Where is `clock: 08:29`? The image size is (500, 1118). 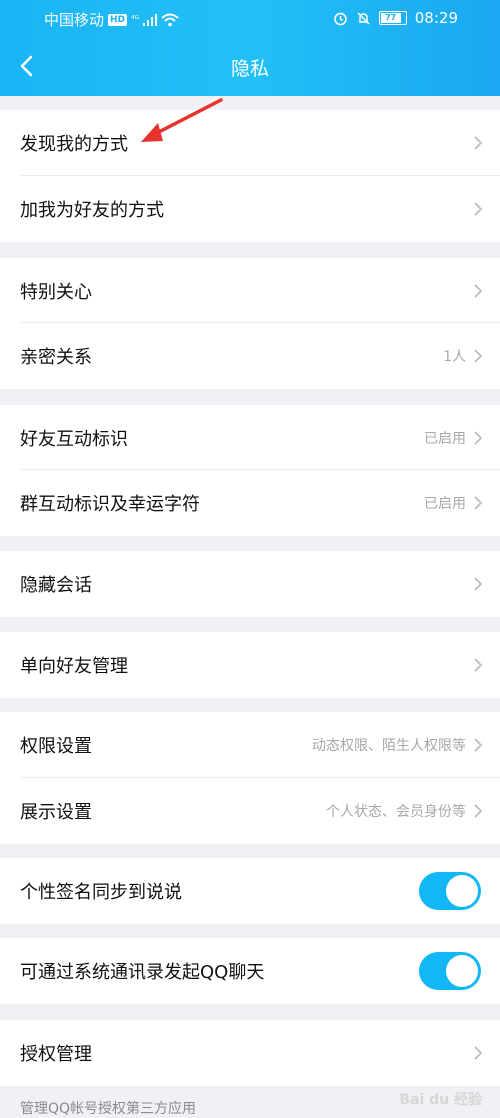 clock: 08:29 is located at coordinates (436, 18).